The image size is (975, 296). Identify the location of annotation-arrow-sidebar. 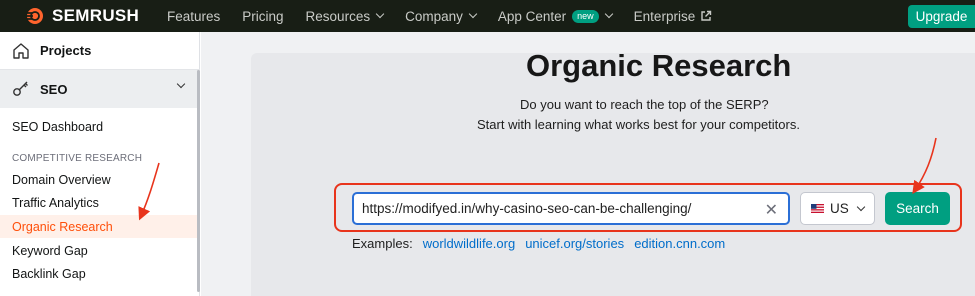
(149, 191).